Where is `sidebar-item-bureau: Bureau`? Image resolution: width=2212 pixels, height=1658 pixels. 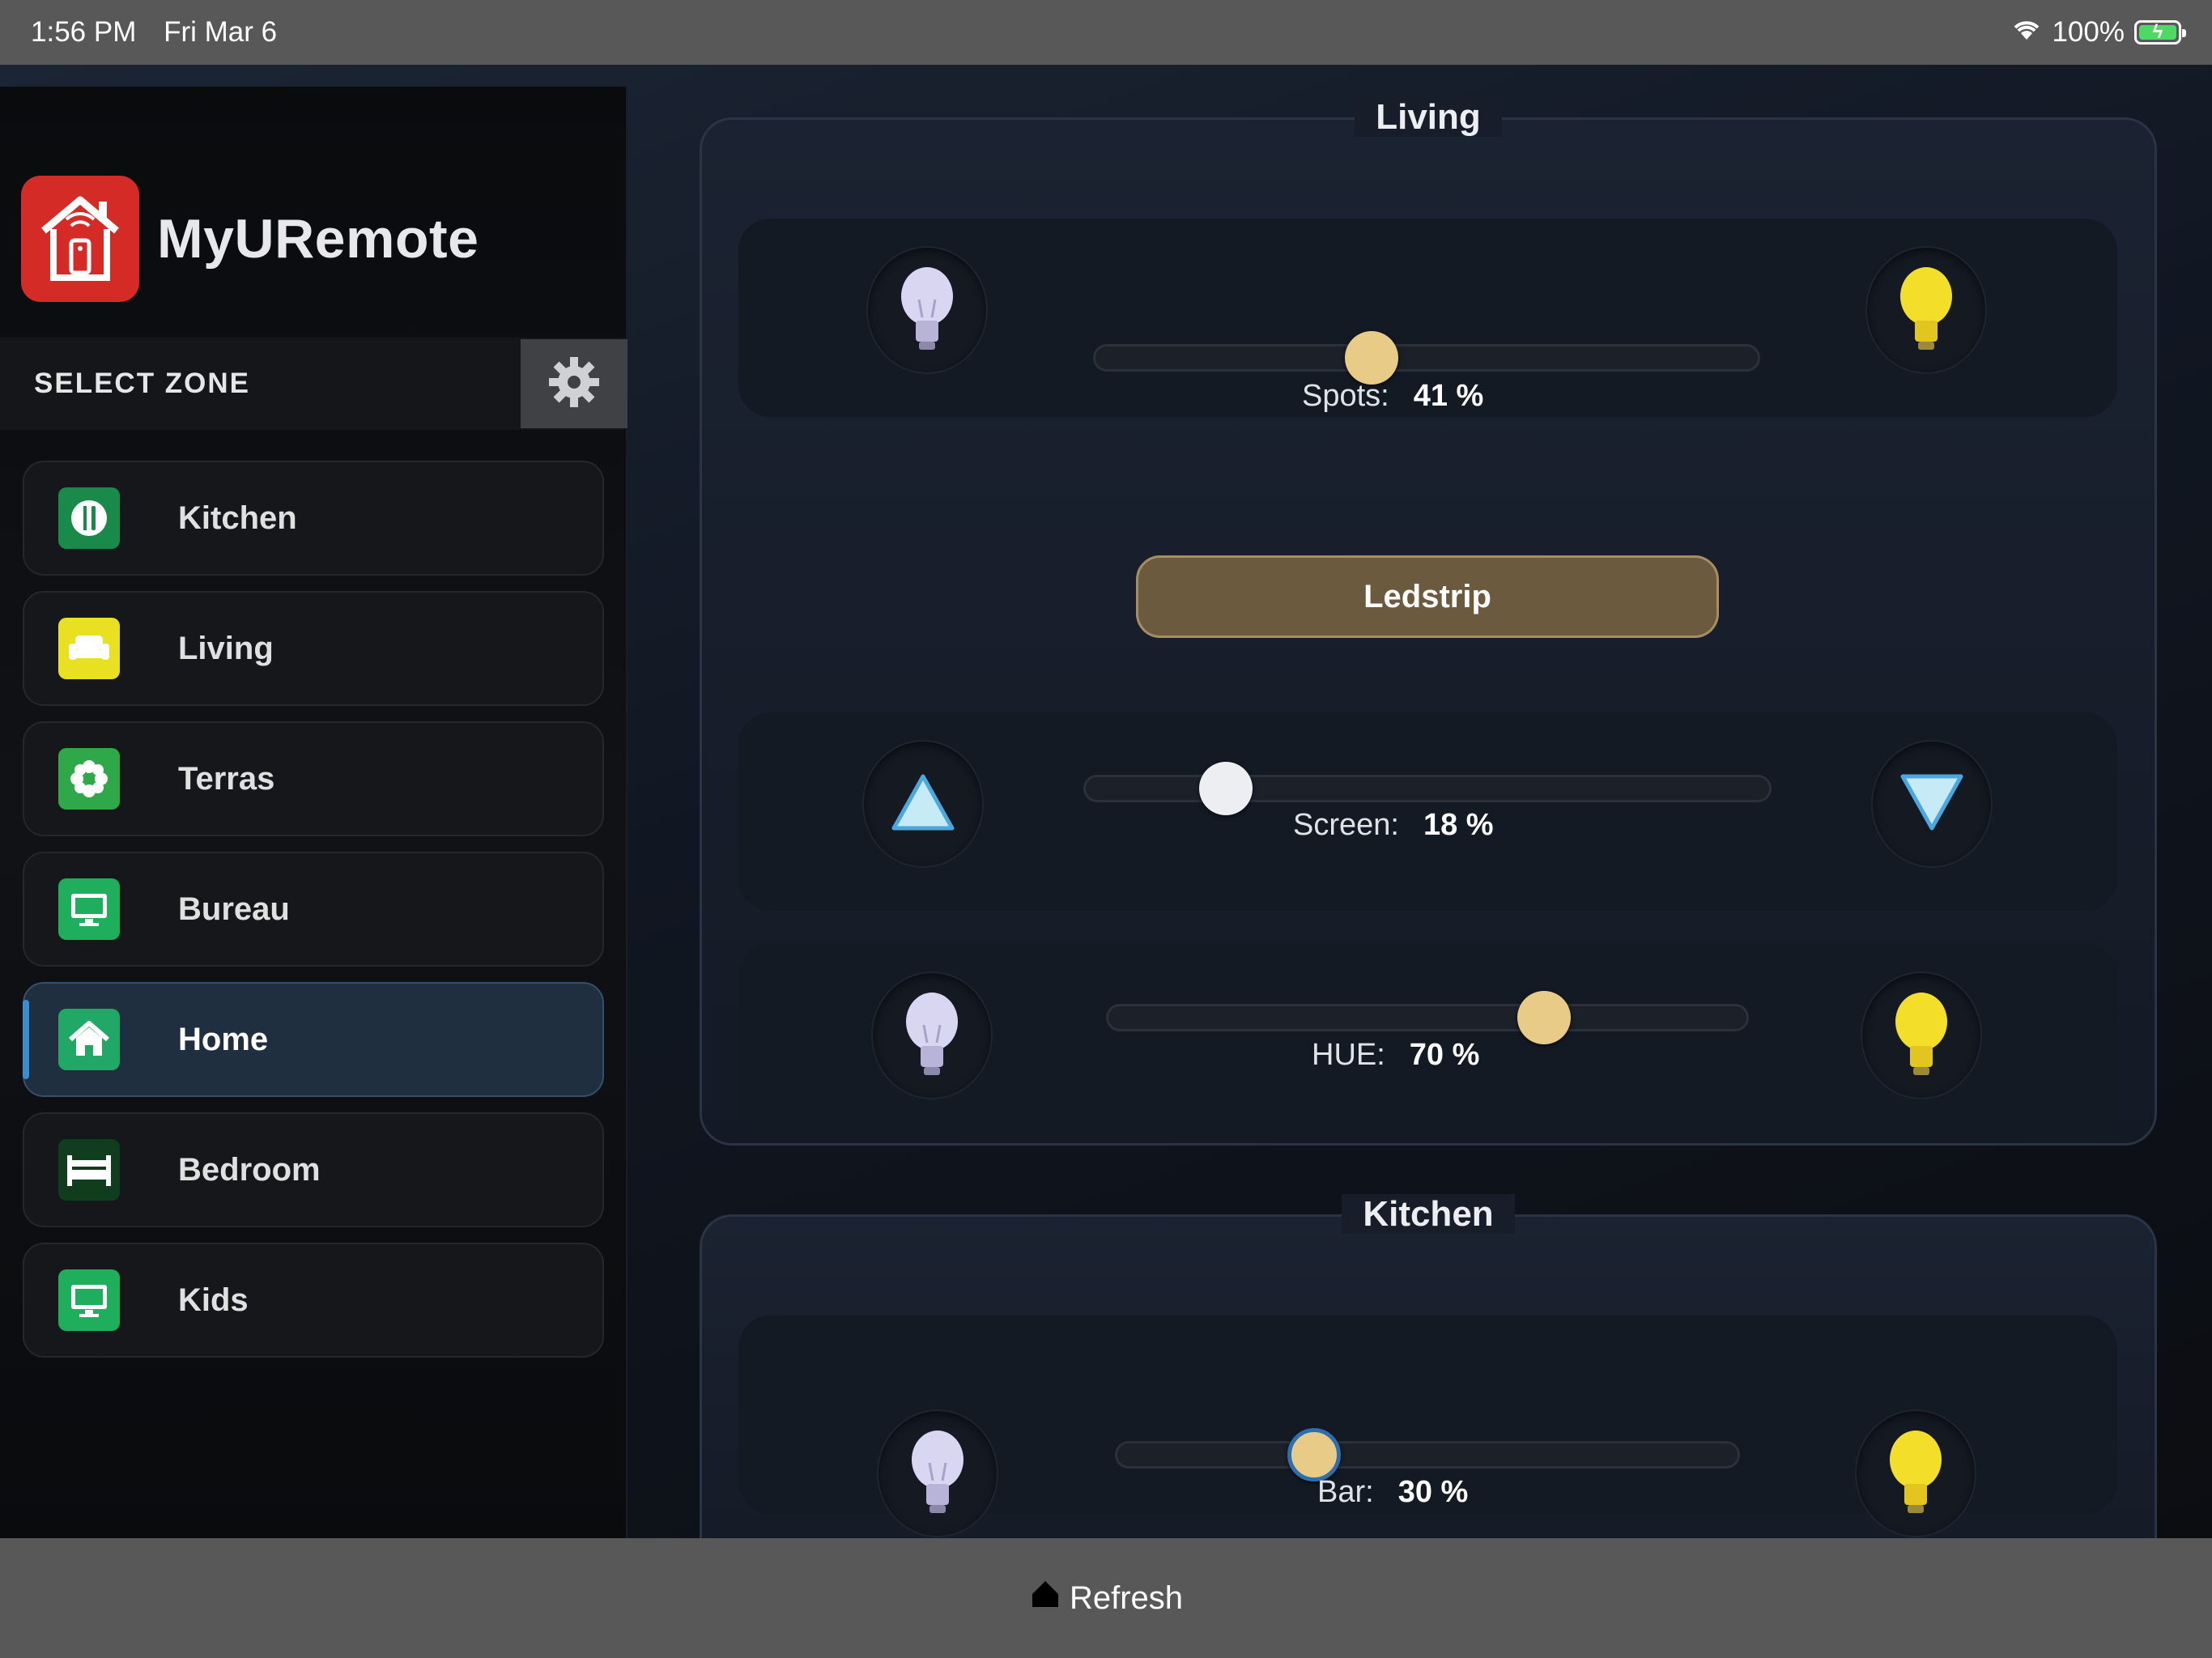 sidebar-item-bureau: Bureau is located at coordinates (314, 909).